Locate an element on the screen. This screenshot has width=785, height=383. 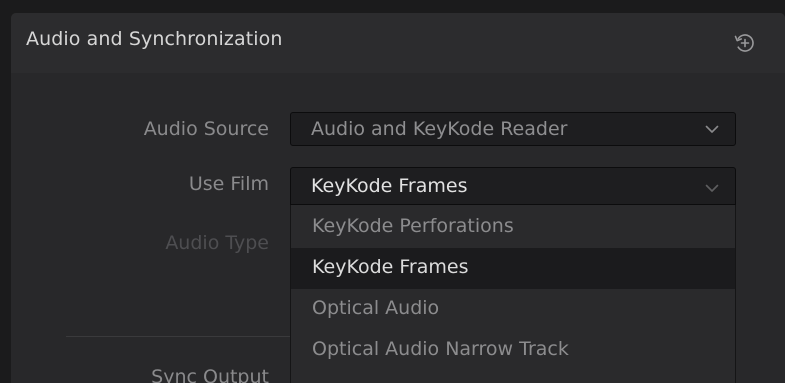
audio-source-select: Audio and KeyKode Reader is located at coordinates (513, 129).